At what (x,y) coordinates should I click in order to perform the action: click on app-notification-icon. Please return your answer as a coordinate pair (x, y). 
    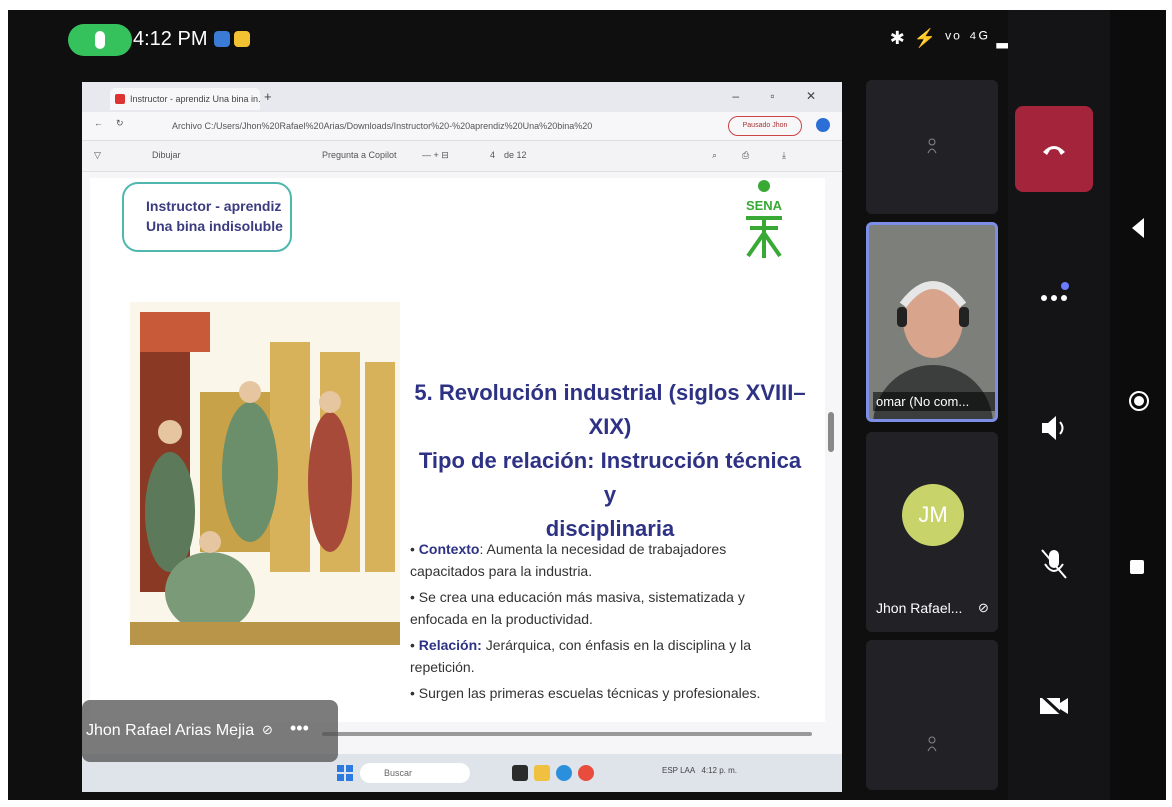
    Looking at the image, I should click on (242, 39).